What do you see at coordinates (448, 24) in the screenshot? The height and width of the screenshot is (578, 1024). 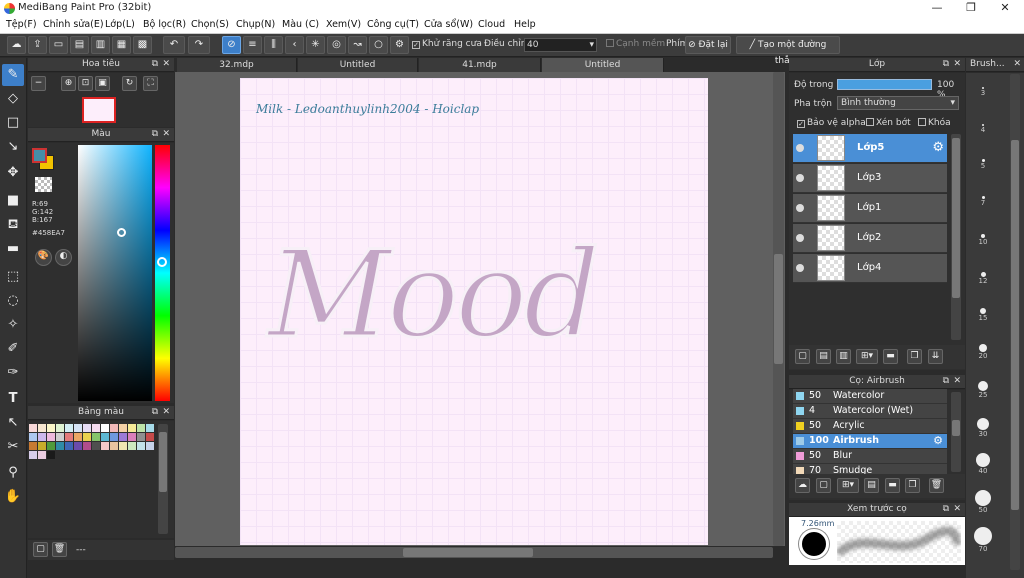 I see `menu-window: Cửa sổ(W)` at bounding box center [448, 24].